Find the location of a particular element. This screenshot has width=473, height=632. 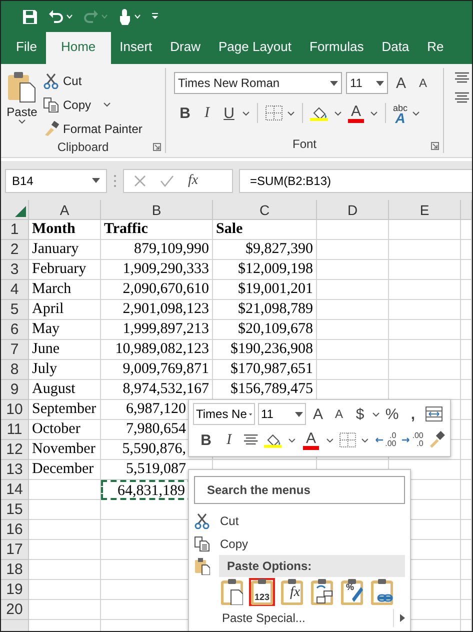

font-name-field: Times Ne is located at coordinates (224, 414).